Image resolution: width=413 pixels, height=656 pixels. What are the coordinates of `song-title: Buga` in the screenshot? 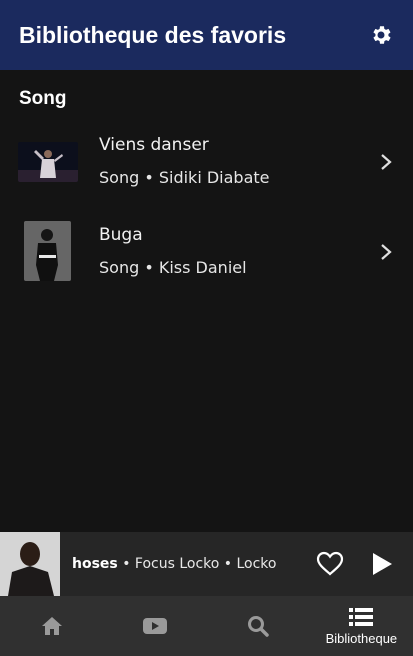 It's located at (121, 235).